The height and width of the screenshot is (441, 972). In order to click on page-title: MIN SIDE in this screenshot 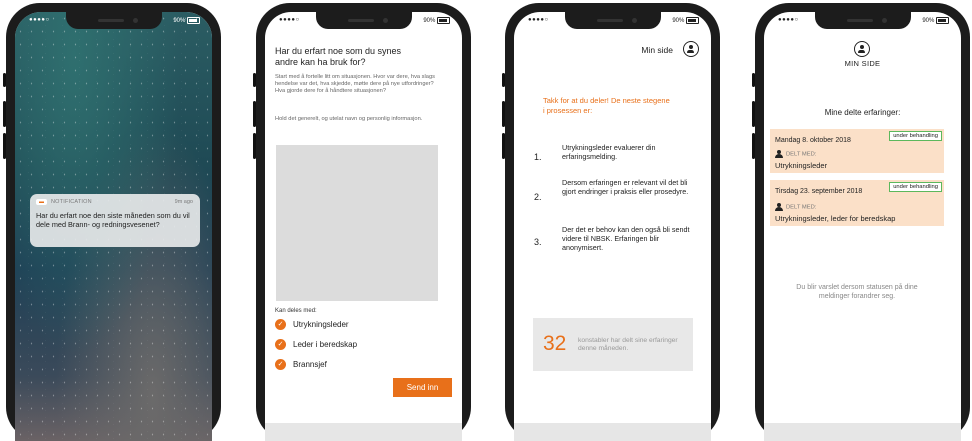, I will do `click(862, 63)`.